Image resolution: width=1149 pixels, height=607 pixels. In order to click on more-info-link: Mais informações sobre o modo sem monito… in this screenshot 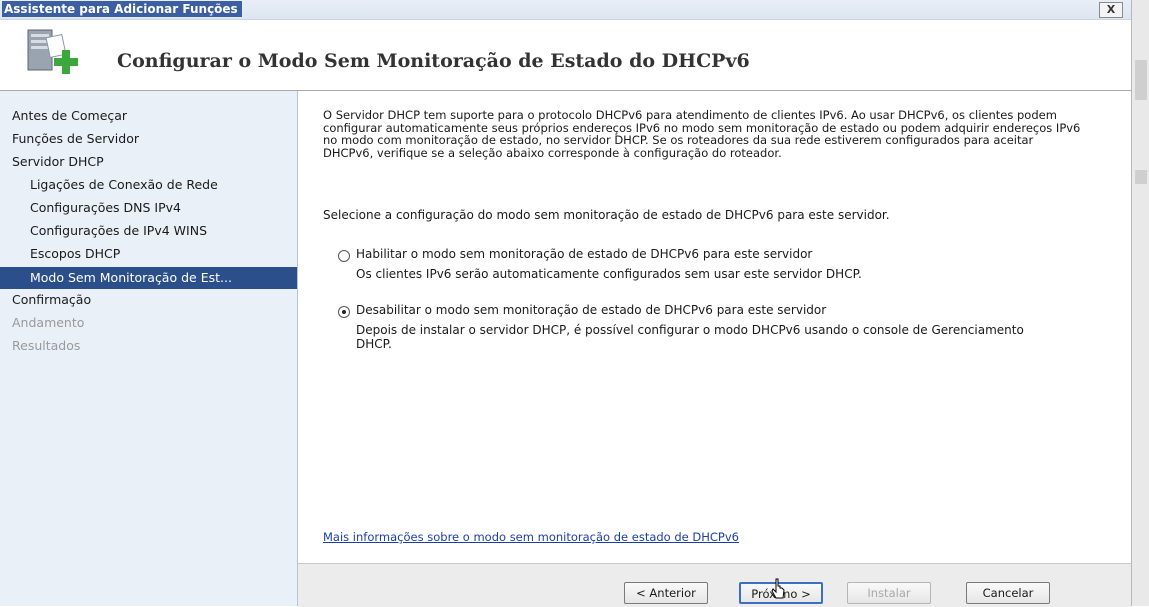, I will do `click(531, 537)`.